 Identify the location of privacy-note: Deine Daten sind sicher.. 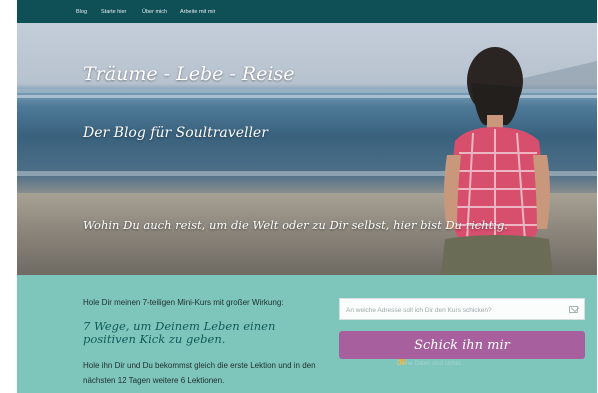
(430, 364).